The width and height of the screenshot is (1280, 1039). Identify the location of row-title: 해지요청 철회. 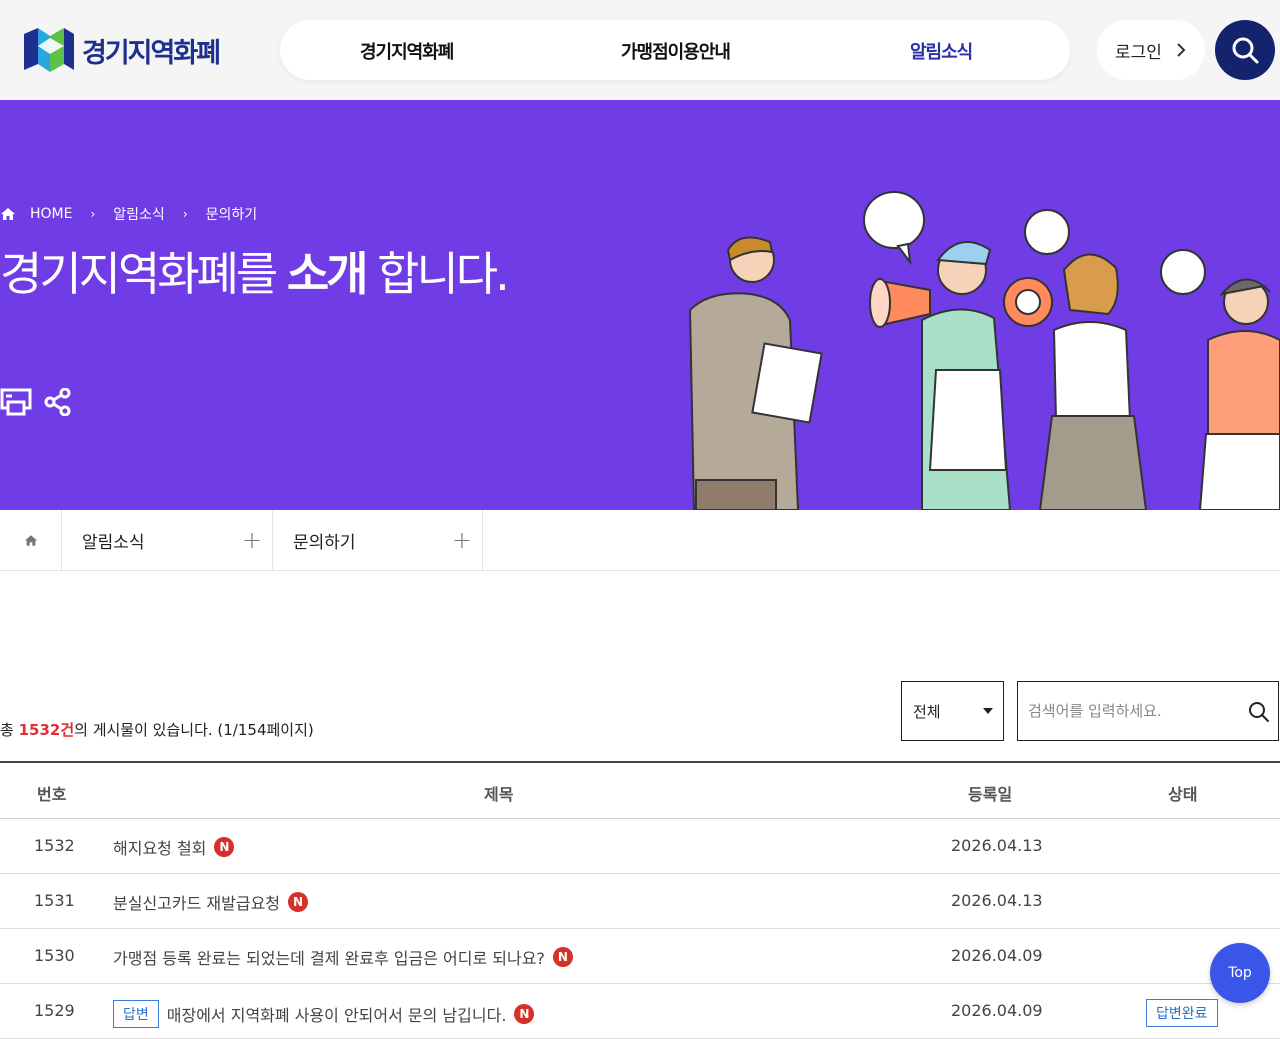
(160, 848).